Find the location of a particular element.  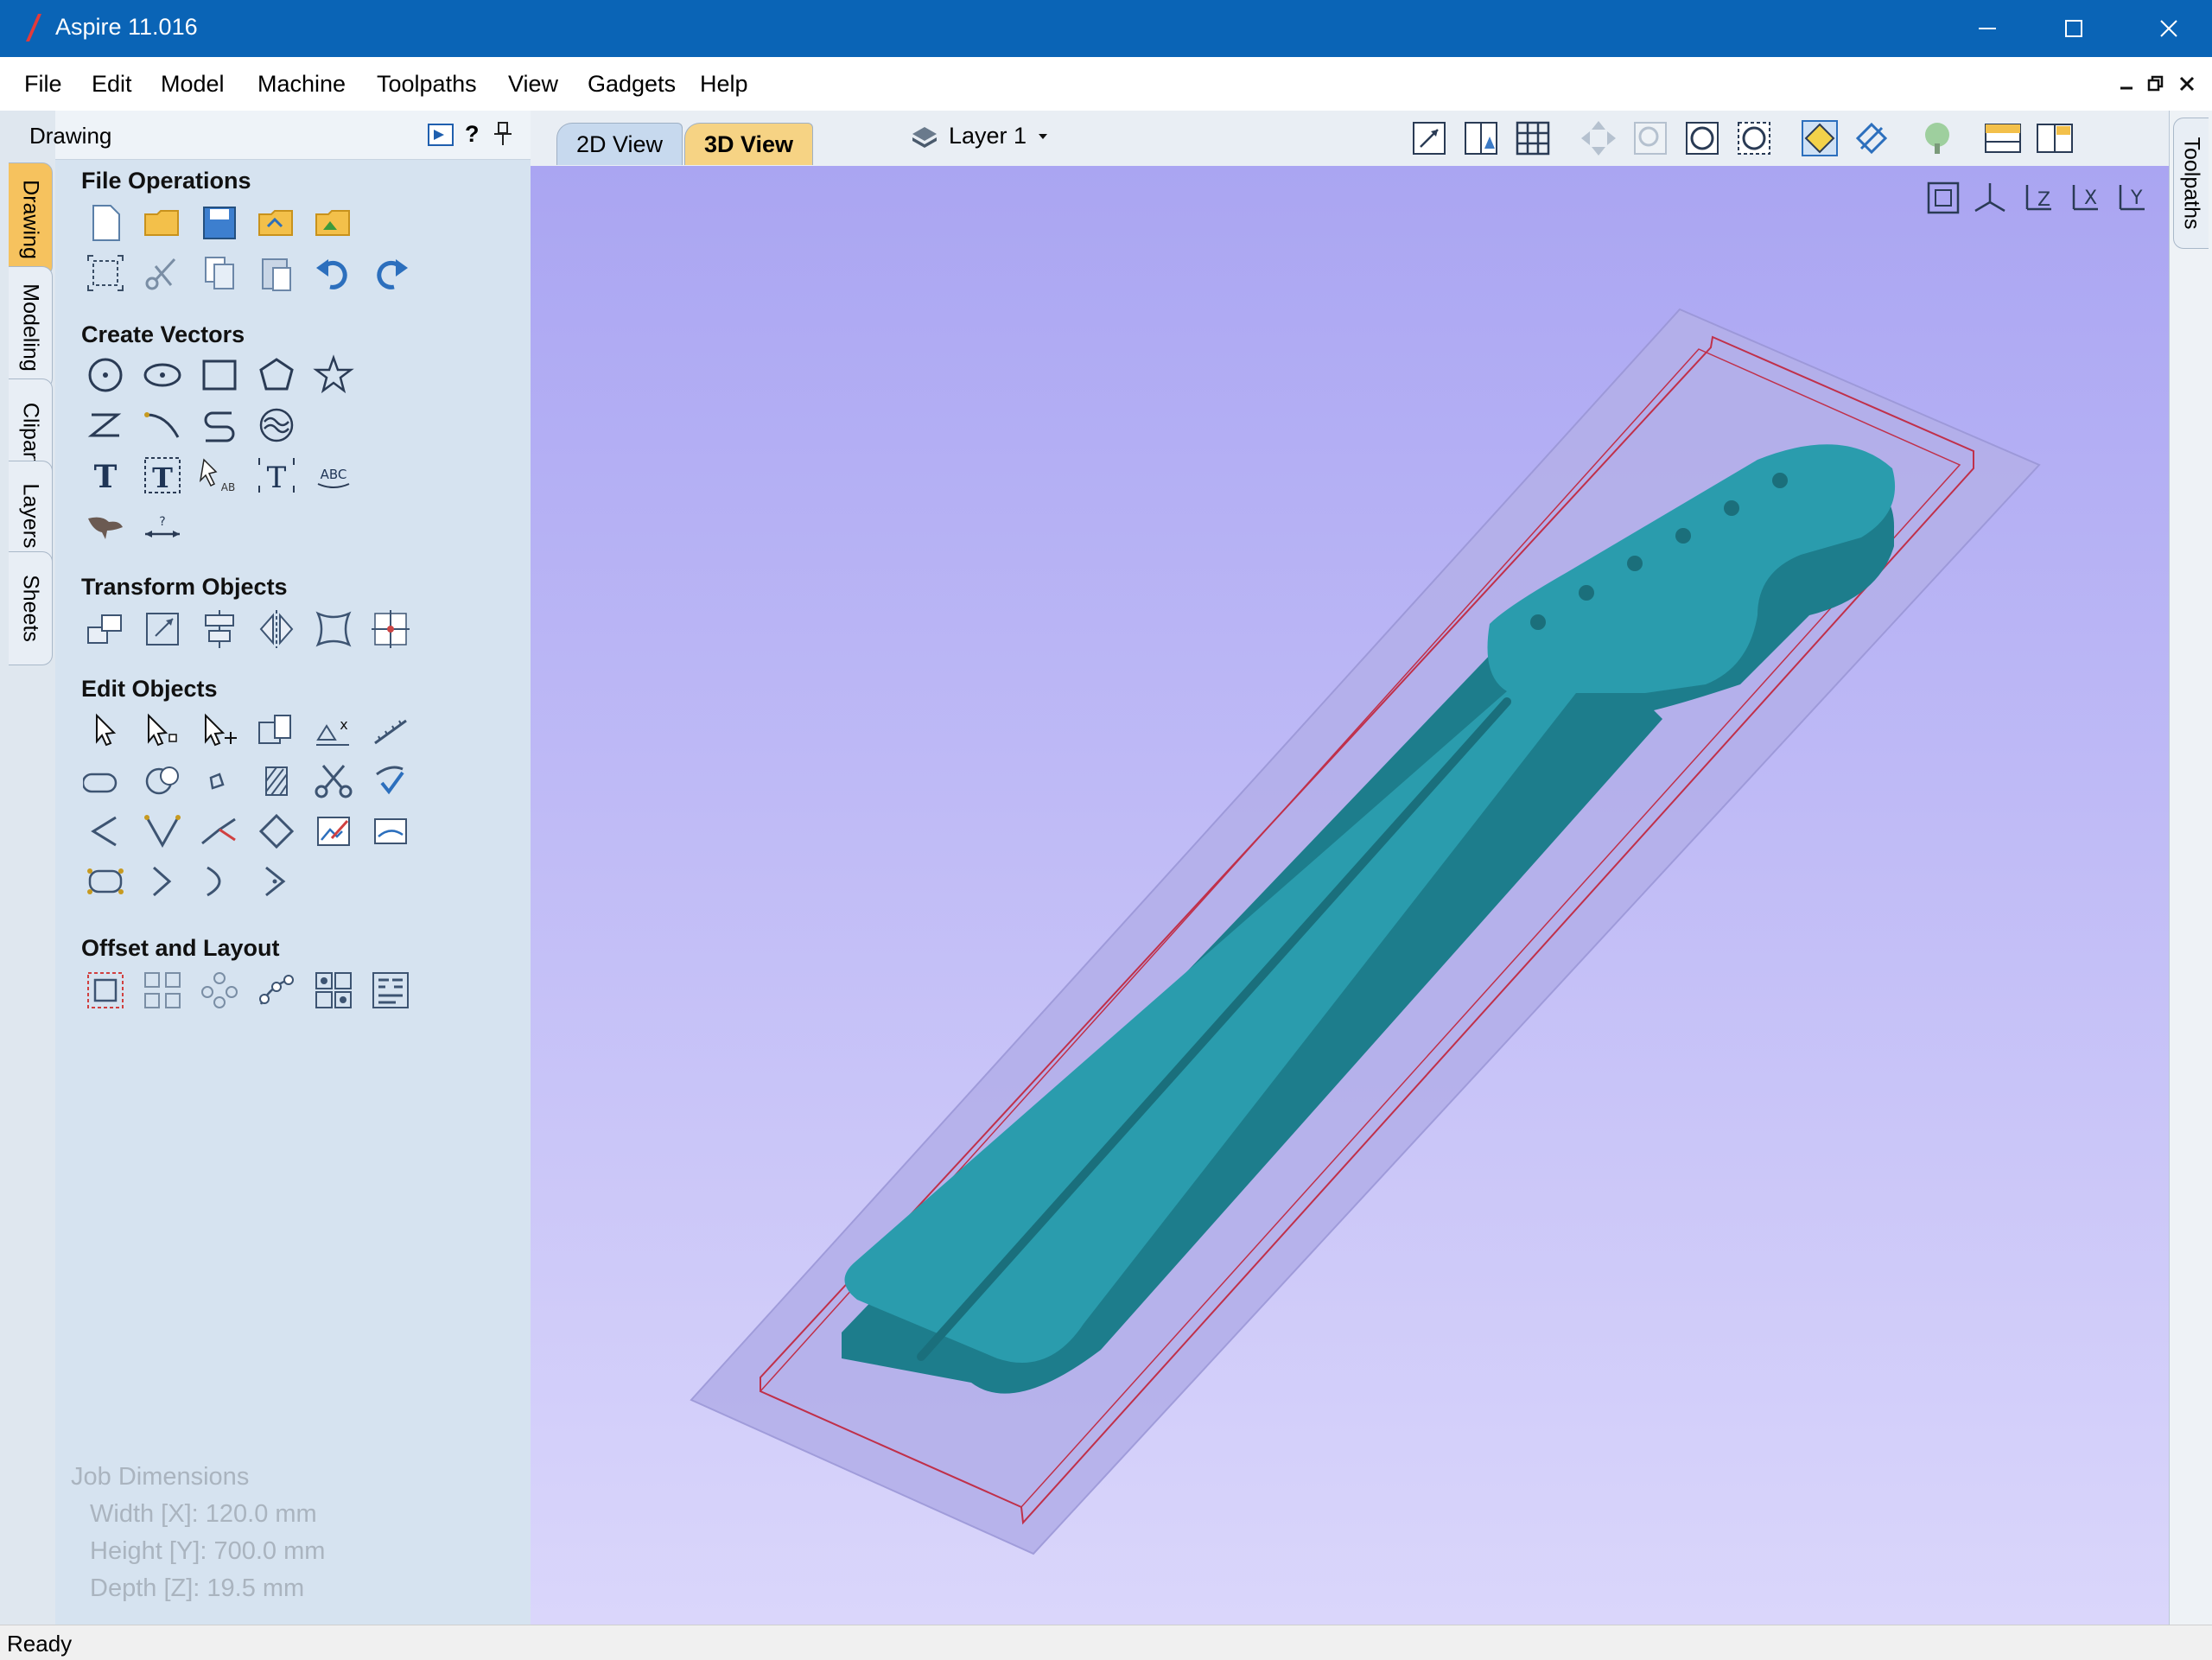

minimize-button is located at coordinates (1987, 28).